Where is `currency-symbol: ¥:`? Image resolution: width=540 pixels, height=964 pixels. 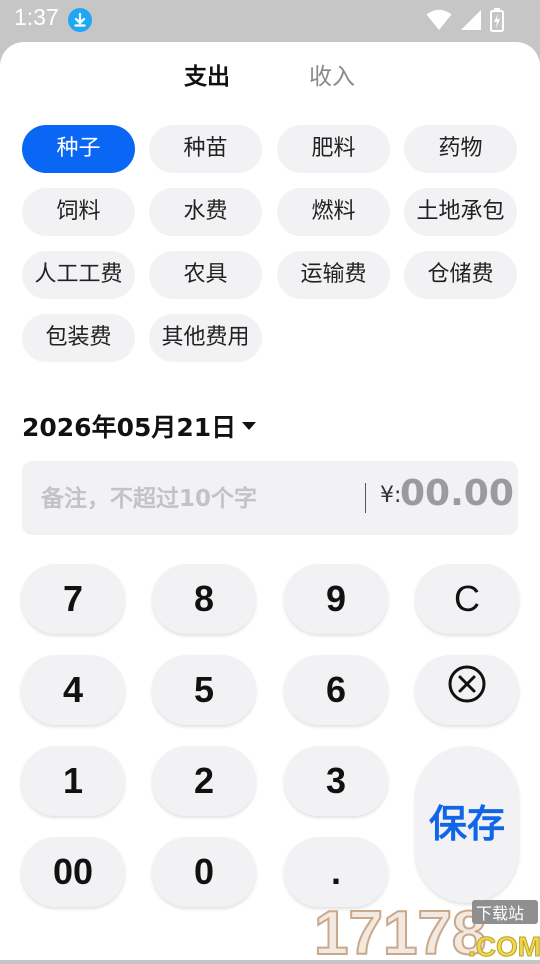 currency-symbol: ¥: is located at coordinates (391, 495).